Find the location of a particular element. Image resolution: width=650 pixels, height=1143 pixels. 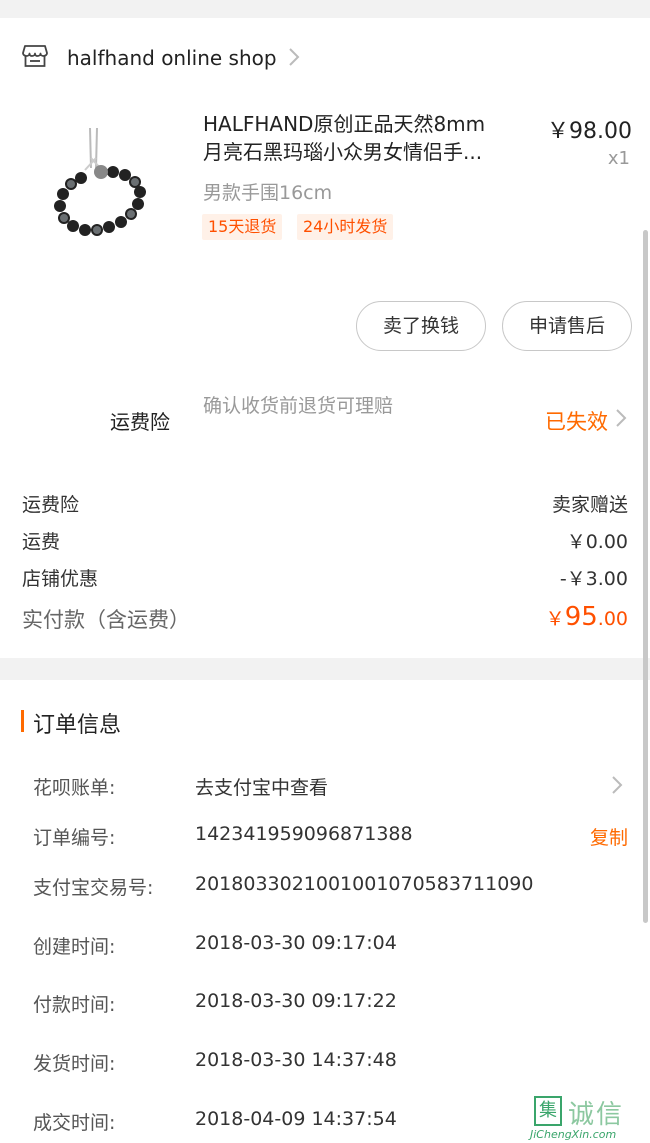

info-key: 支付宝交易号: is located at coordinates (93, 888).